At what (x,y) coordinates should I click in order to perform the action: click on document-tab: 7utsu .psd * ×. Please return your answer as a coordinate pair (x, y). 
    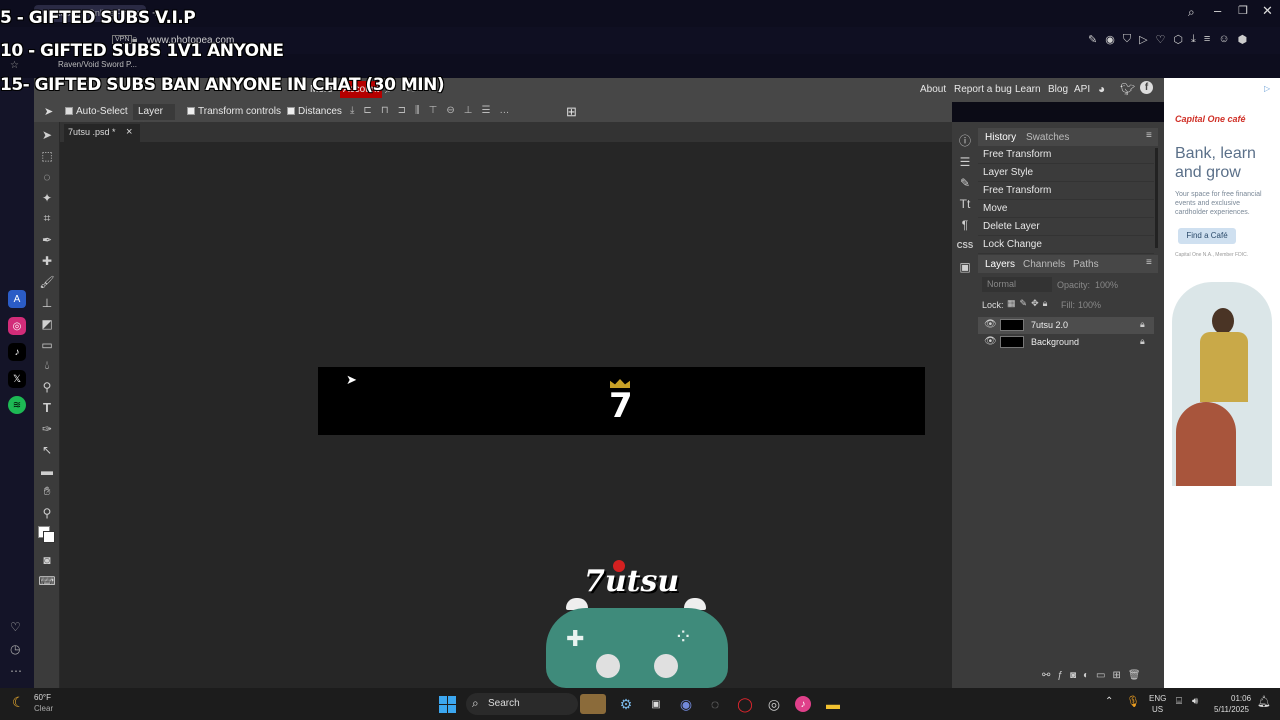
    Looking at the image, I should click on (102, 133).